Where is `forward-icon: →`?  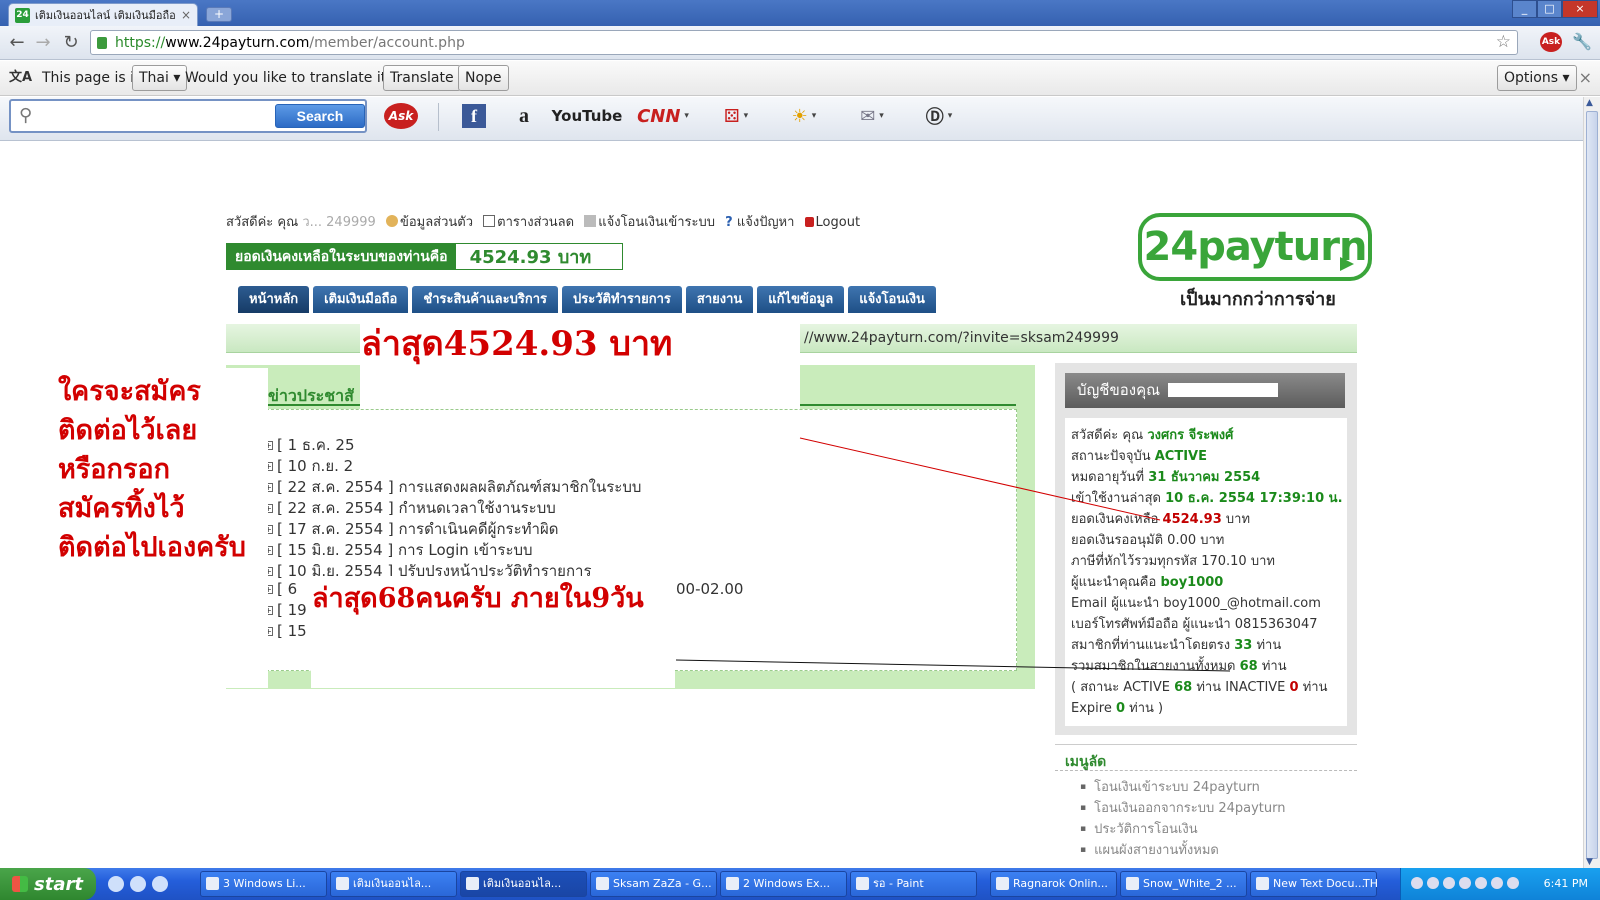 forward-icon: → is located at coordinates (43, 42).